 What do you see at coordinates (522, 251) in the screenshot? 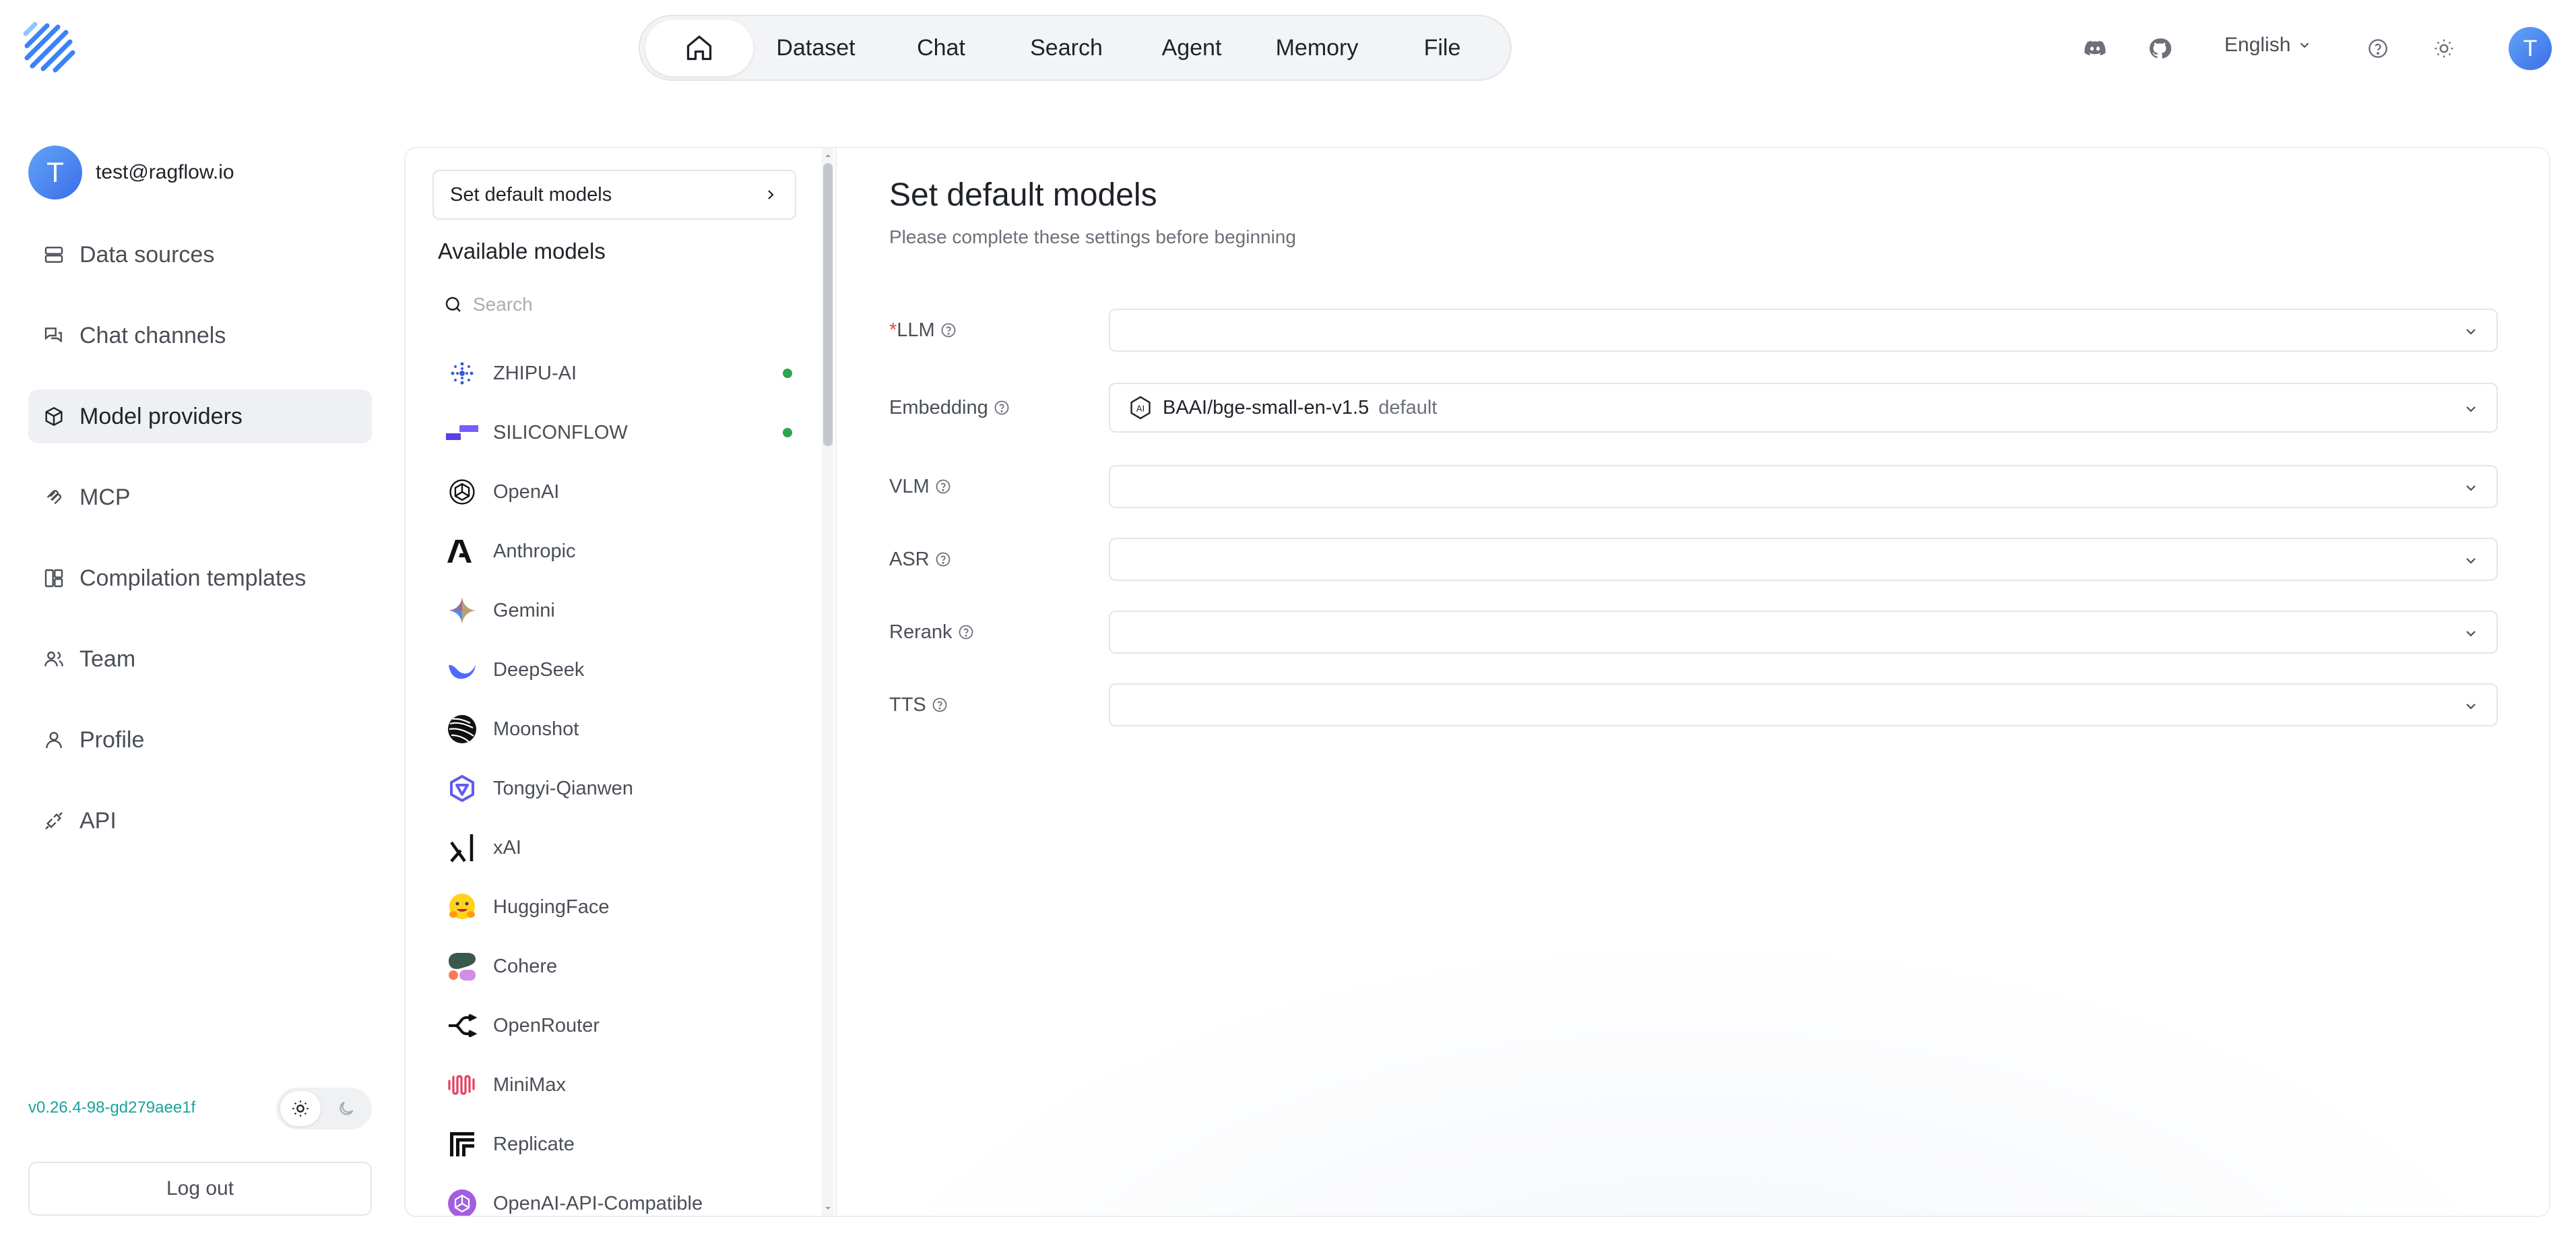
I see `available-models-title: Available models` at bounding box center [522, 251].